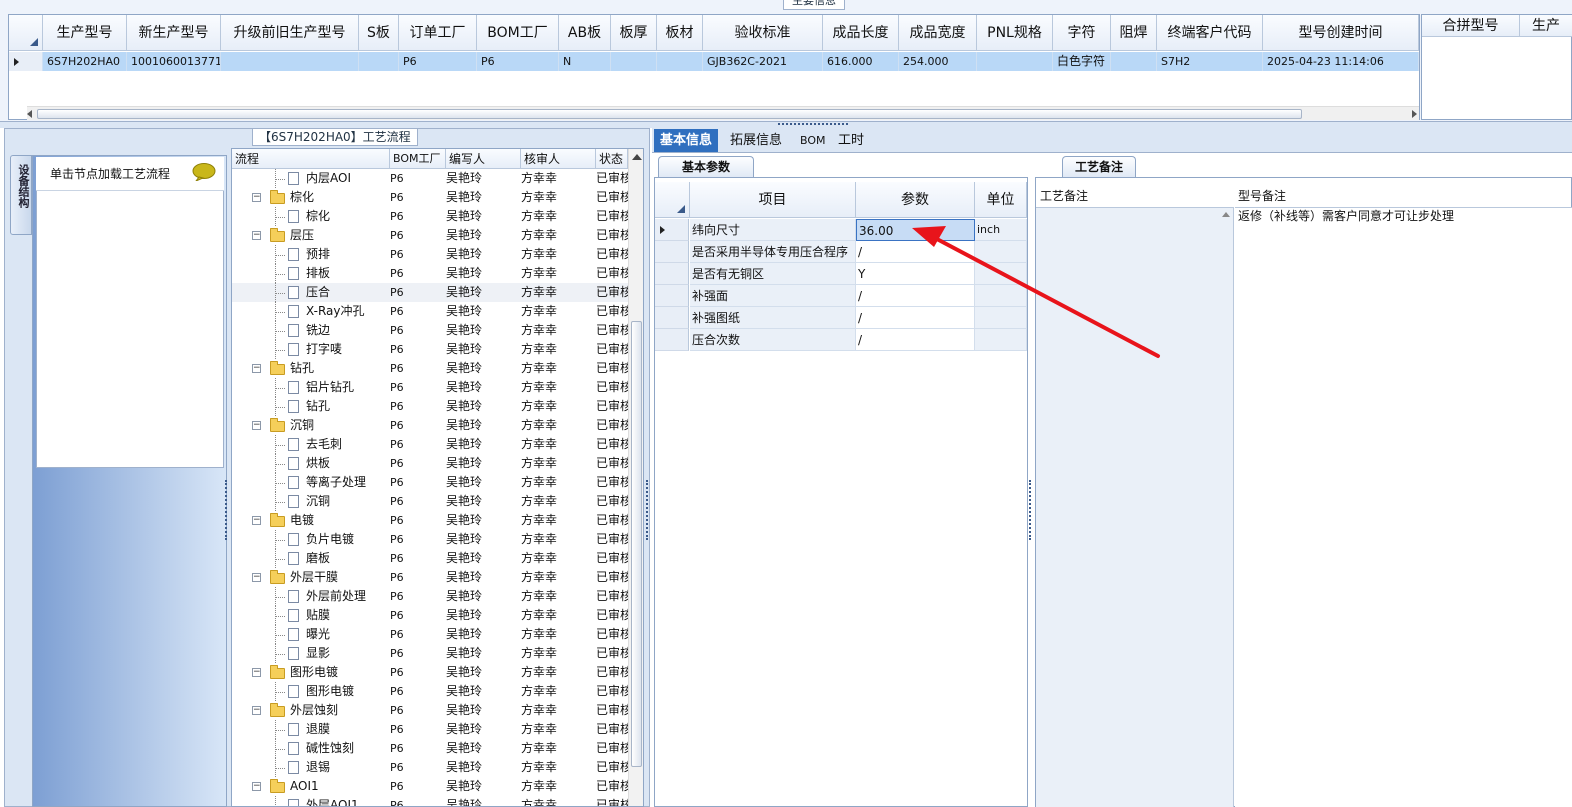  What do you see at coordinates (309, 801) in the screenshot?
I see `tree-node: 外层AOI1` at bounding box center [309, 801].